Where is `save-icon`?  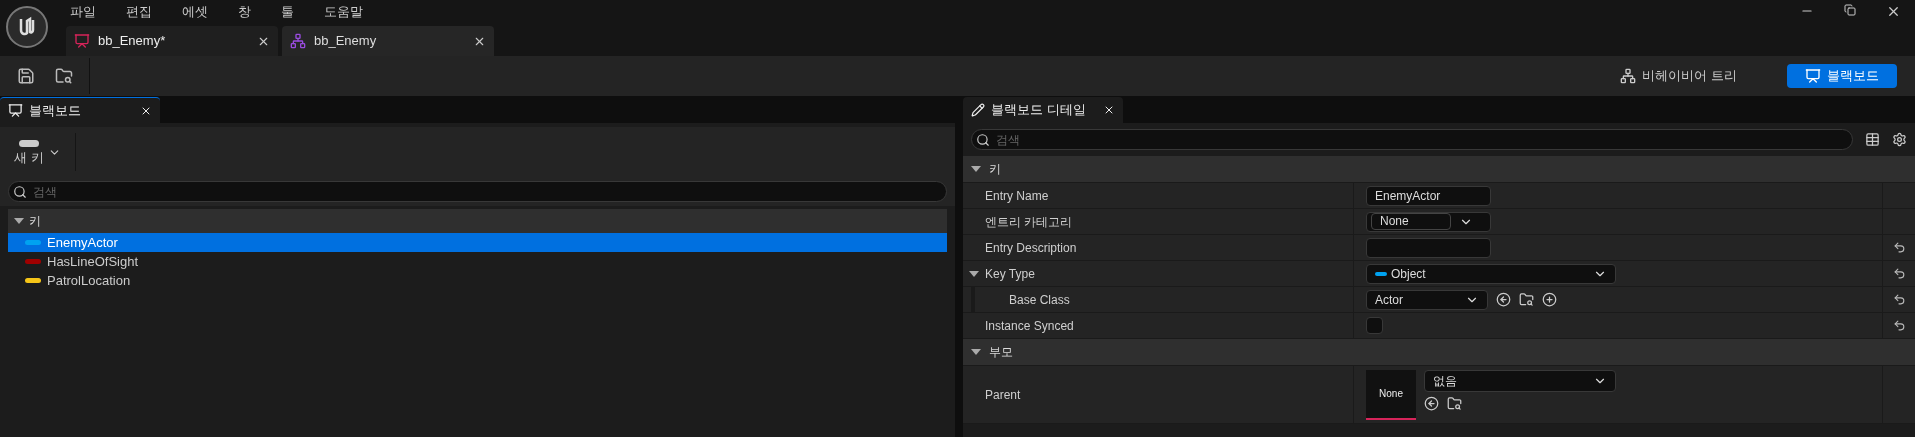
save-icon is located at coordinates (26, 76).